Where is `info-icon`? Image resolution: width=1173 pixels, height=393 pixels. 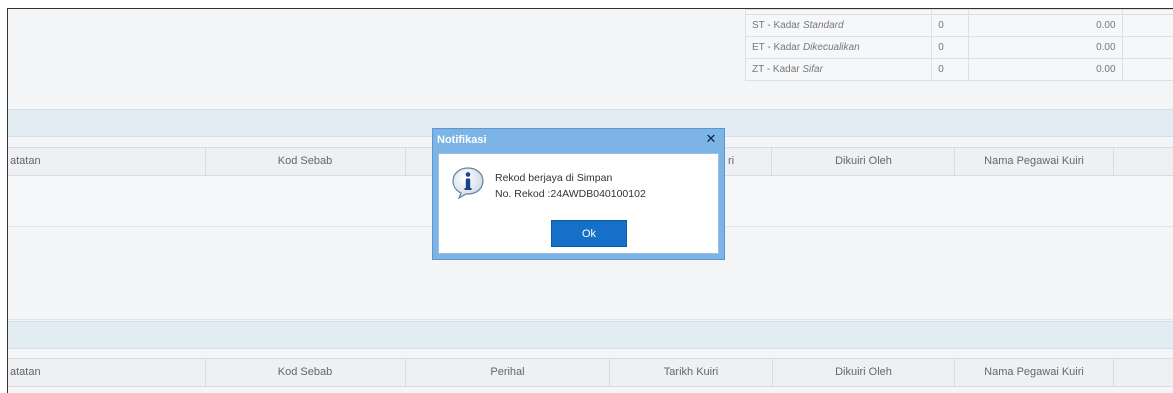
info-icon is located at coordinates (468, 183).